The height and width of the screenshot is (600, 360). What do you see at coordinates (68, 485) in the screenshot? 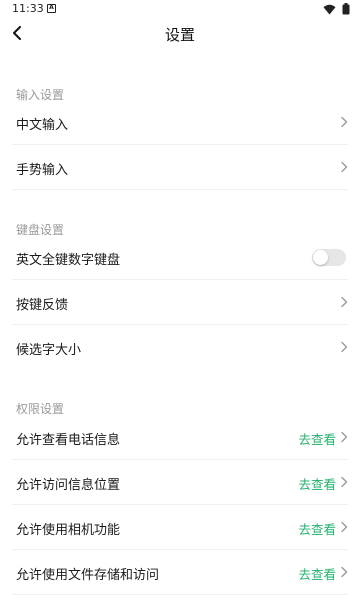
I see `settings-item-label: 允许访问信息位置` at bounding box center [68, 485].